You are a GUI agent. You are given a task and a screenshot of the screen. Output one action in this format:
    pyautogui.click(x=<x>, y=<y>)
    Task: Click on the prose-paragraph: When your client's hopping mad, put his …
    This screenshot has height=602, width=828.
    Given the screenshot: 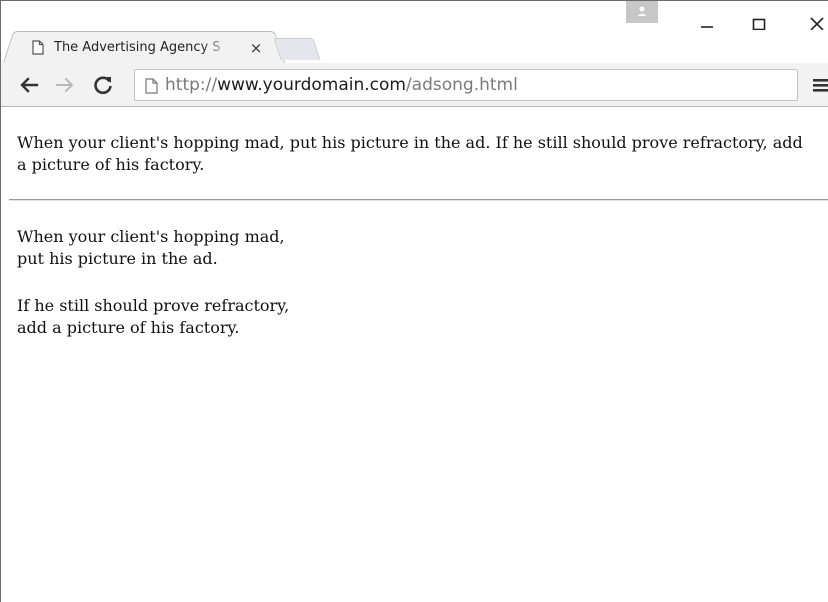 What is the action you would take?
    pyautogui.click(x=422, y=154)
    